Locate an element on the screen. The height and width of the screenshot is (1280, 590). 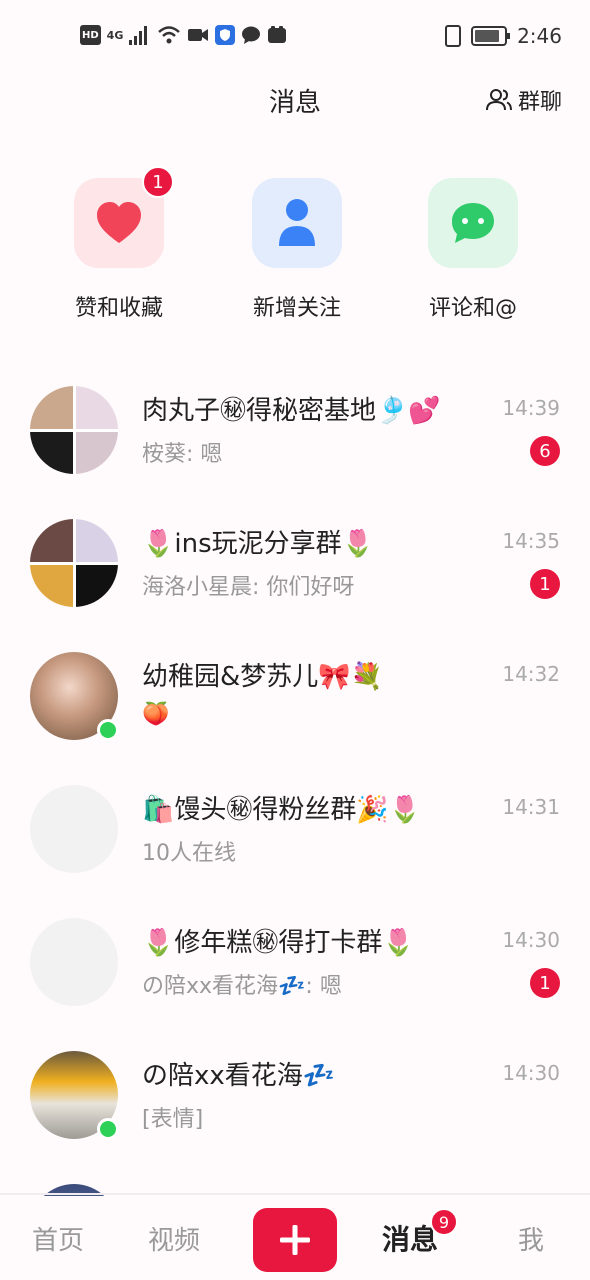
comment-tile is located at coordinates (473, 223).